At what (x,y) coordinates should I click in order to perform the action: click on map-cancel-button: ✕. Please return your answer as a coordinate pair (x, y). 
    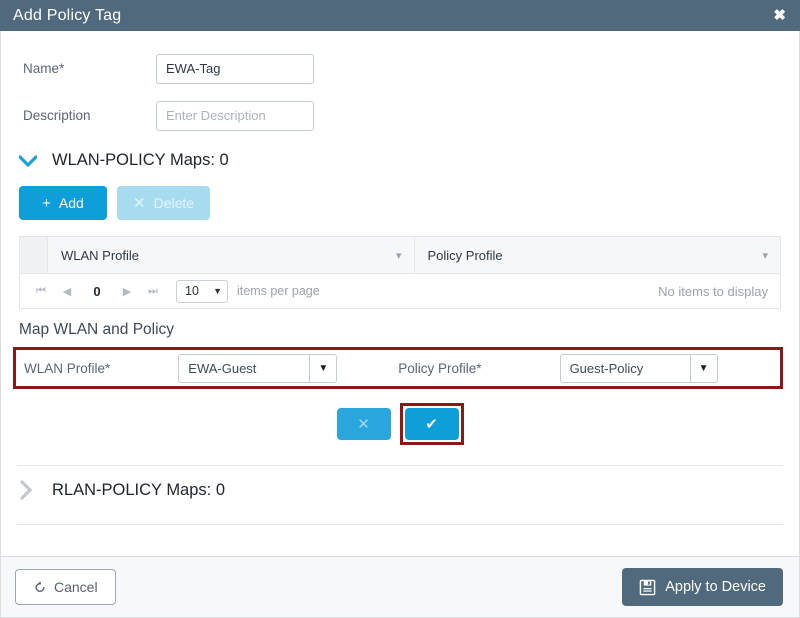
    Looking at the image, I should click on (363, 424).